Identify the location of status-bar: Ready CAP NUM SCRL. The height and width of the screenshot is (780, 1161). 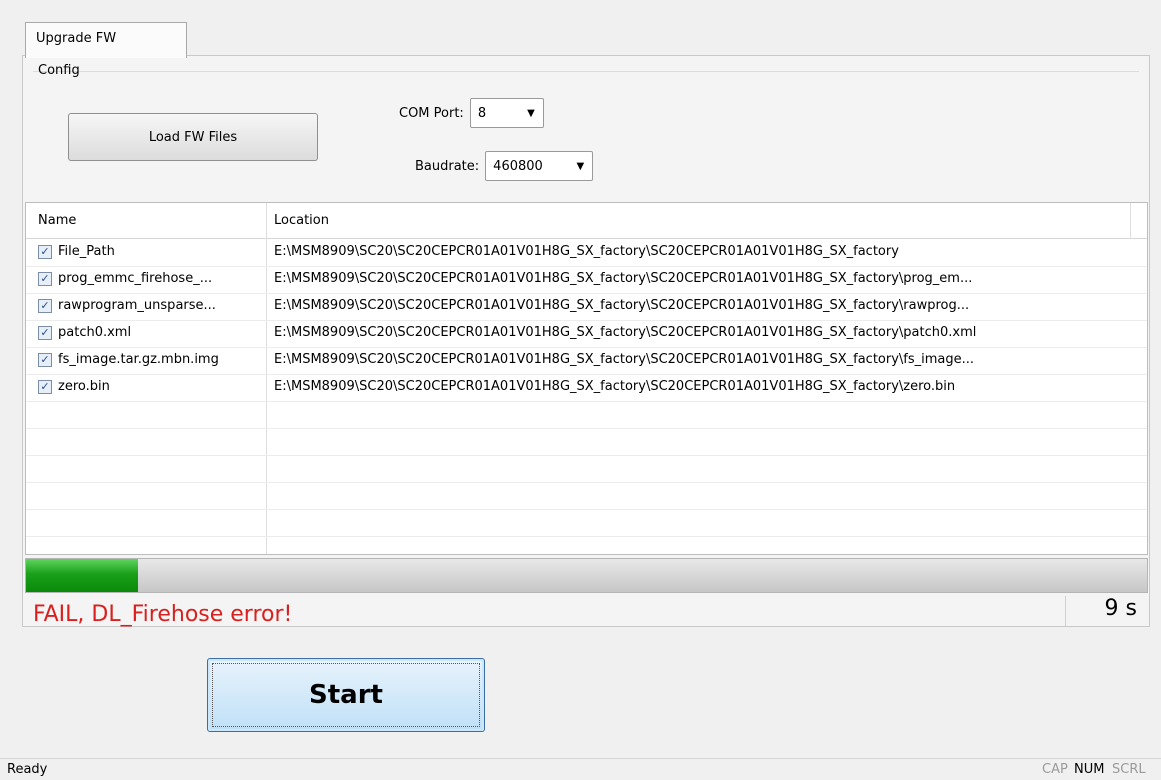
(580, 769).